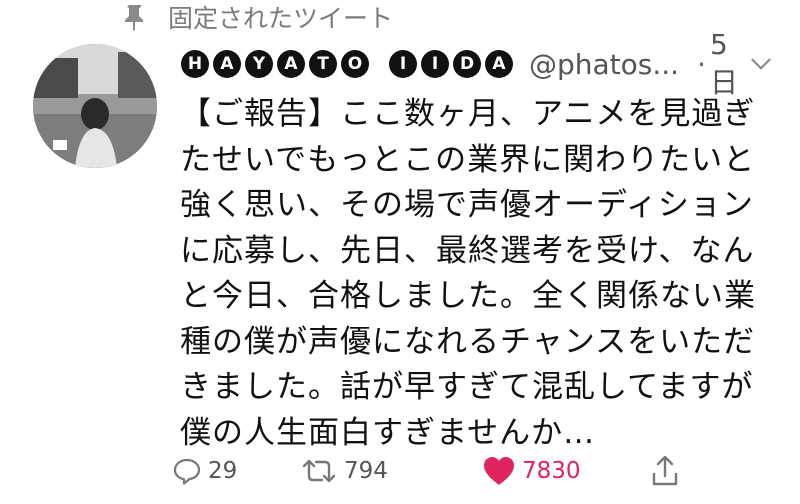  What do you see at coordinates (204, 471) in the screenshot?
I see `reply-button: 29` at bounding box center [204, 471].